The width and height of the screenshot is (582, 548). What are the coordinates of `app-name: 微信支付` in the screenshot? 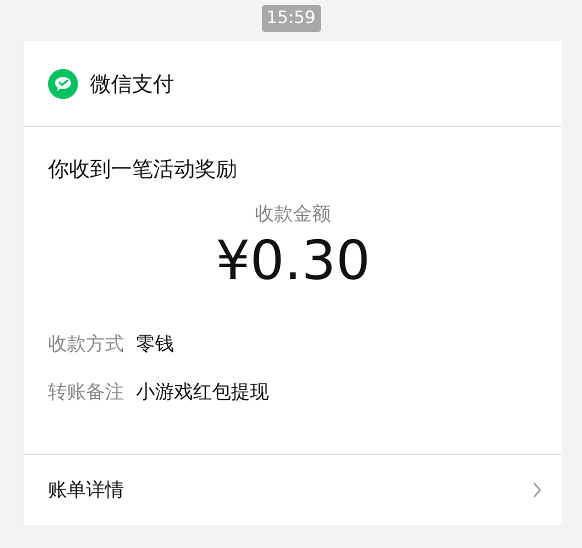 It's located at (132, 84).